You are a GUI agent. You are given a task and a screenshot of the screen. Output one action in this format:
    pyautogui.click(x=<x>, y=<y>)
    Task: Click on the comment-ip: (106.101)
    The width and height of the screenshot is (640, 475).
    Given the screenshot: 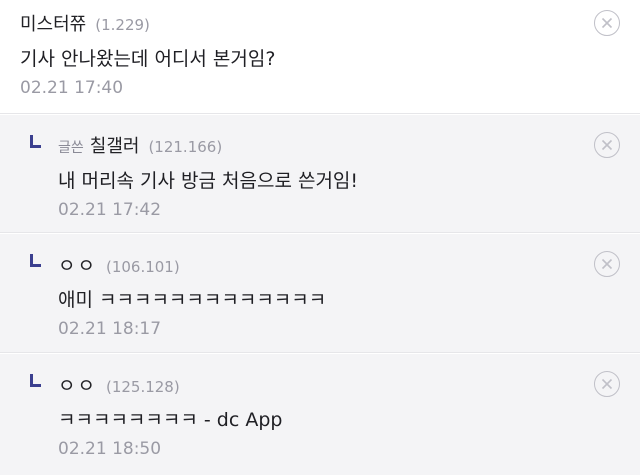 What is the action you would take?
    pyautogui.click(x=142, y=267)
    